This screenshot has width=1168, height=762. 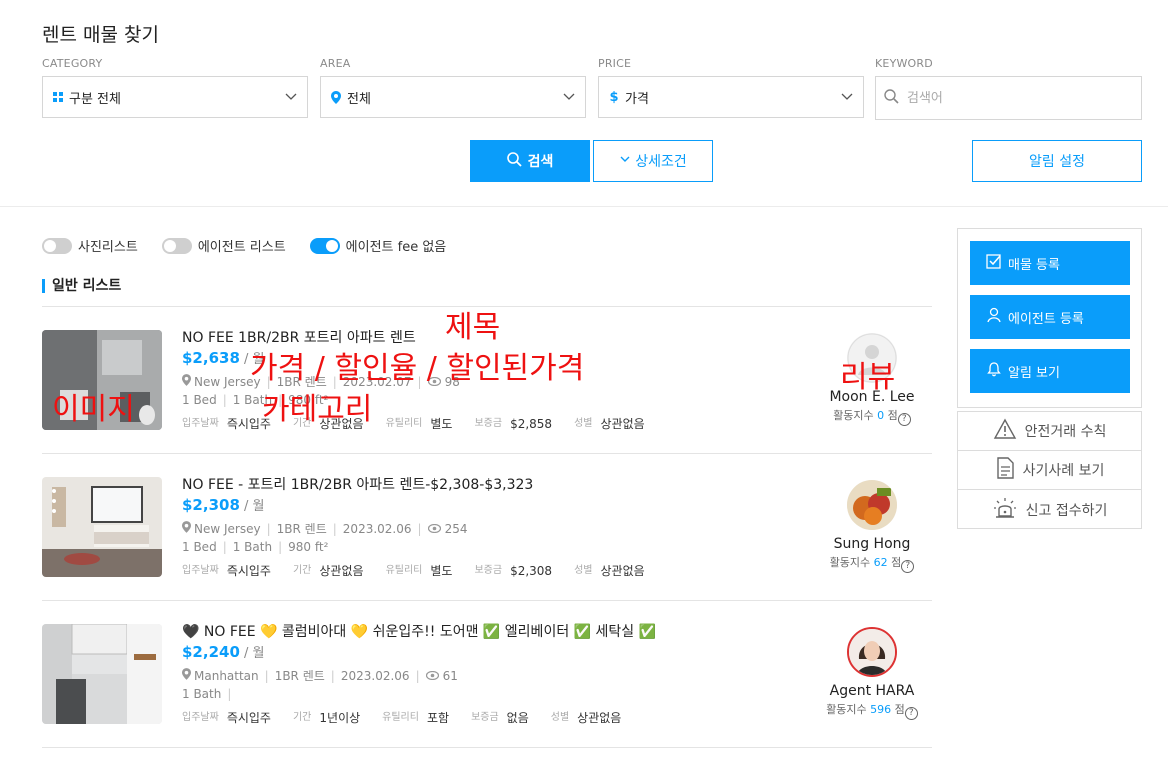 I want to click on listing-location: Manhattan, so click(x=226, y=675).